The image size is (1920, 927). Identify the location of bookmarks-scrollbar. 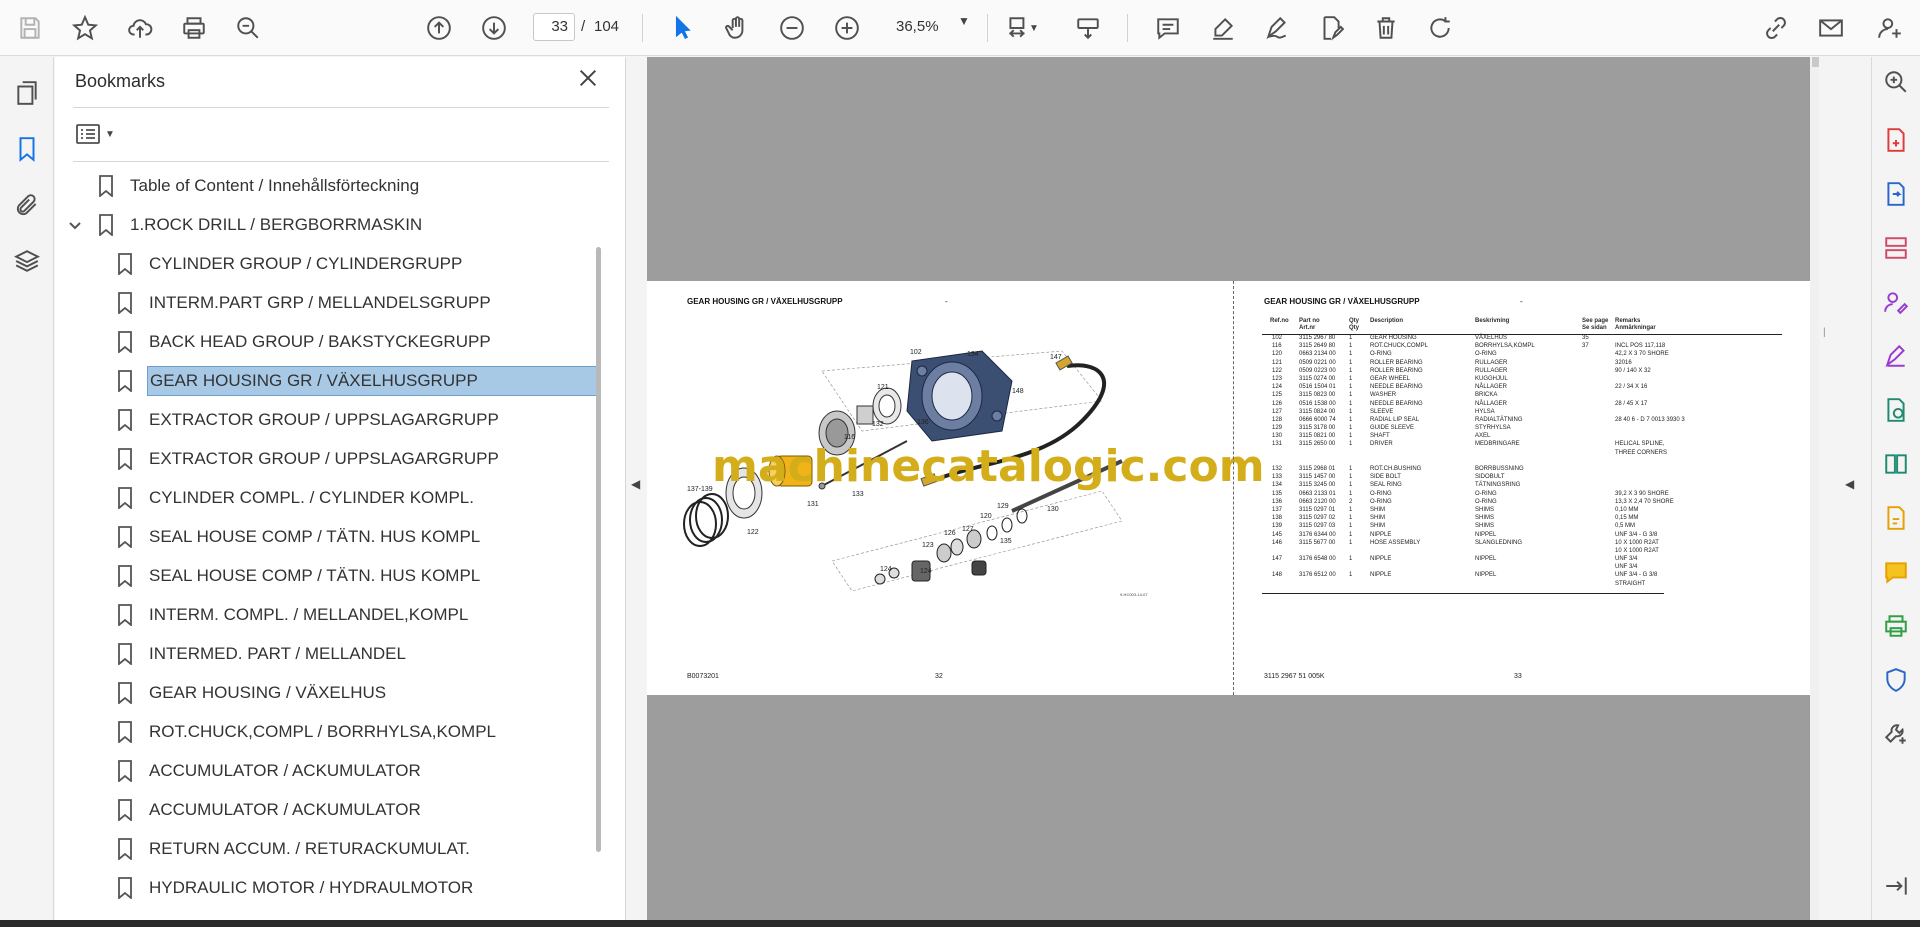
(598, 549).